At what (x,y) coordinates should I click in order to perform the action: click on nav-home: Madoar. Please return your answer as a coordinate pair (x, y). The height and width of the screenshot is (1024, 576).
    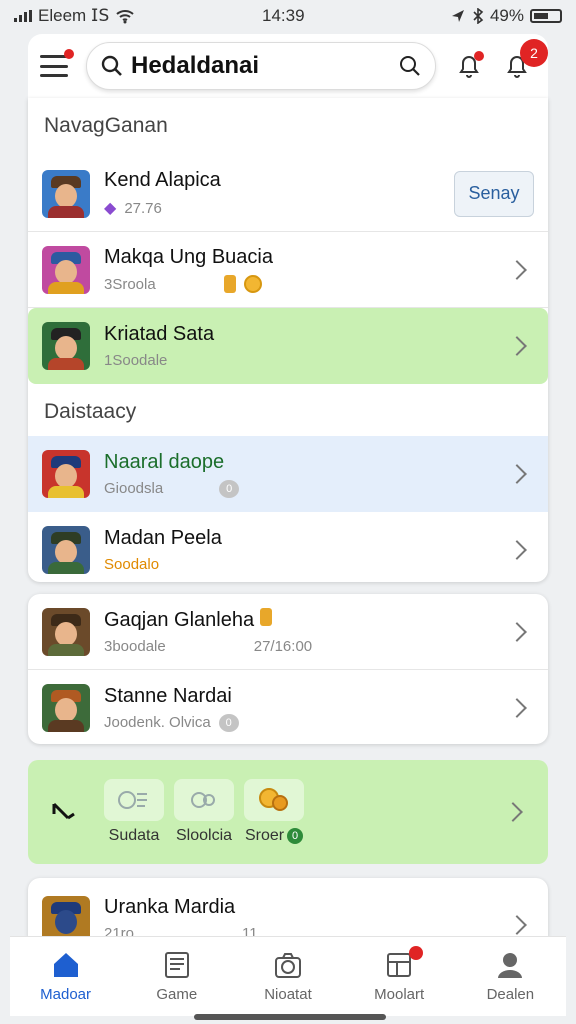
    Looking at the image, I should click on (66, 976).